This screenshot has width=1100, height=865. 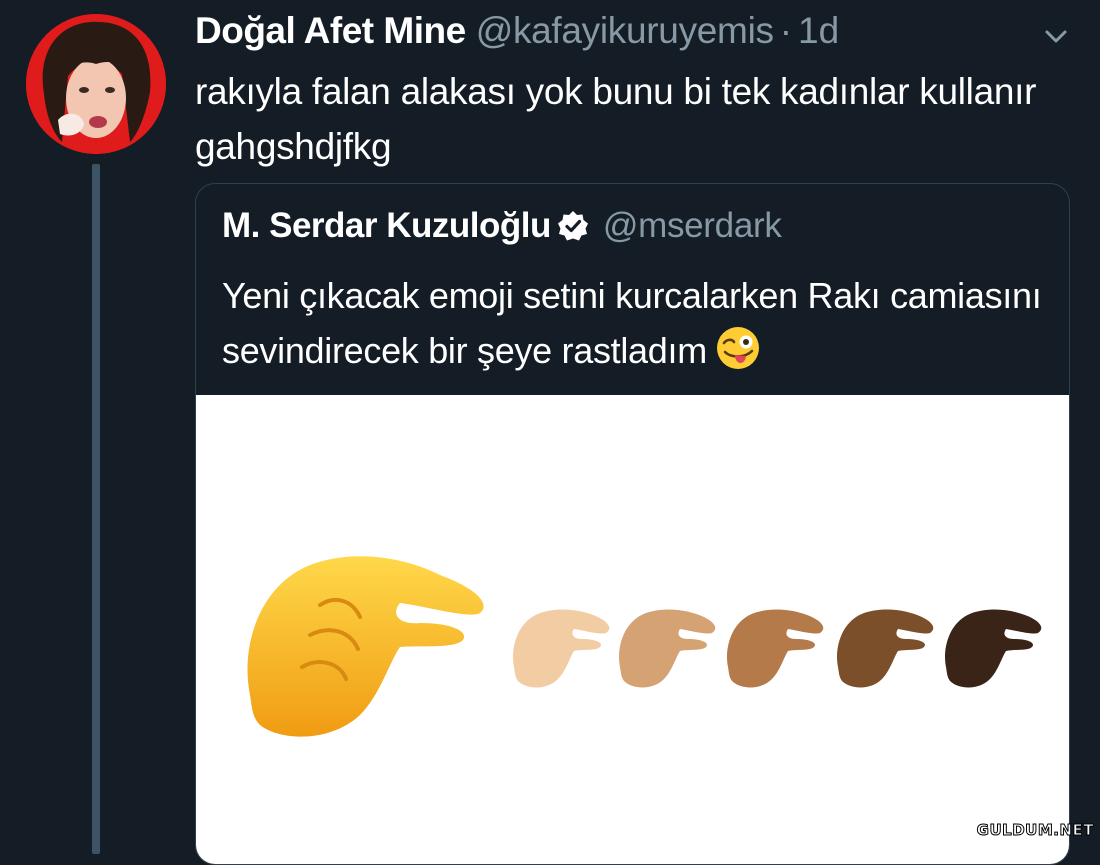 What do you see at coordinates (572, 226) in the screenshot?
I see `verified-badge-icon` at bounding box center [572, 226].